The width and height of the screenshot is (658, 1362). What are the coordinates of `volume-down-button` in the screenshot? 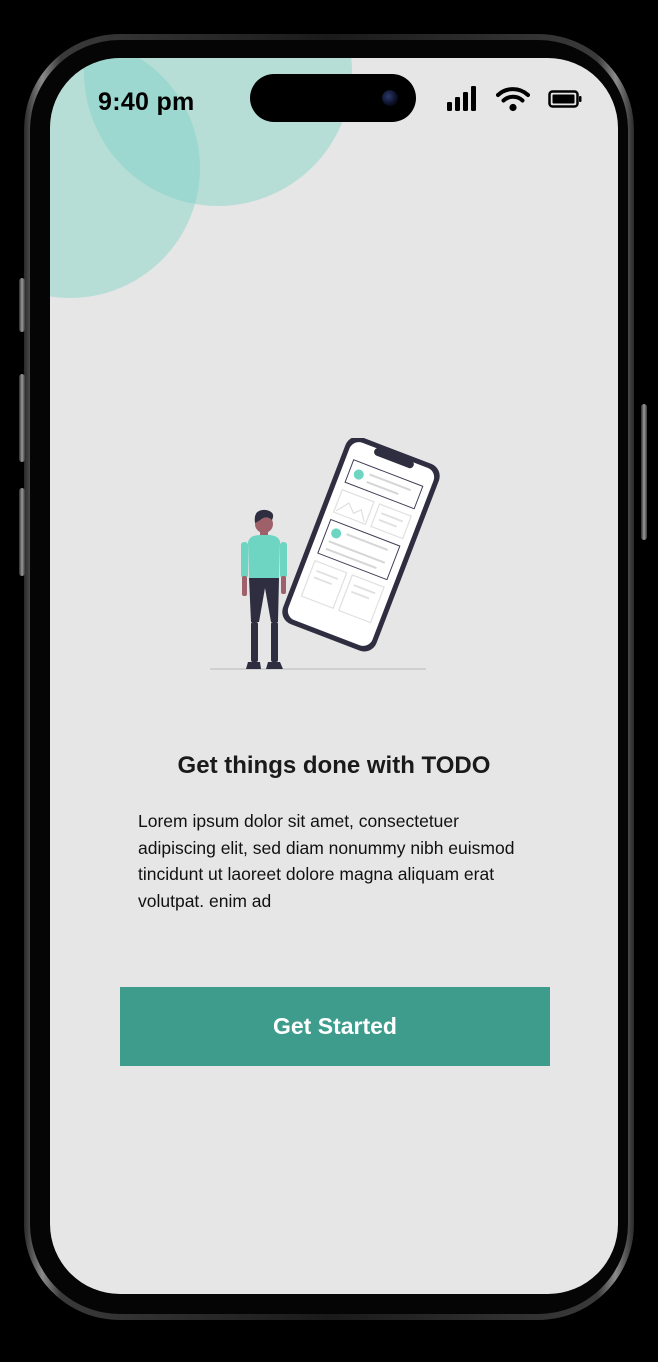 It's located at (22, 532).